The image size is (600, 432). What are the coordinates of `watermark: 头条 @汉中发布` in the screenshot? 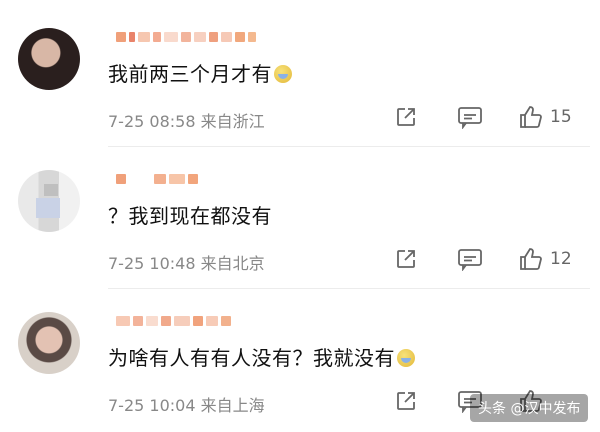 It's located at (529, 408).